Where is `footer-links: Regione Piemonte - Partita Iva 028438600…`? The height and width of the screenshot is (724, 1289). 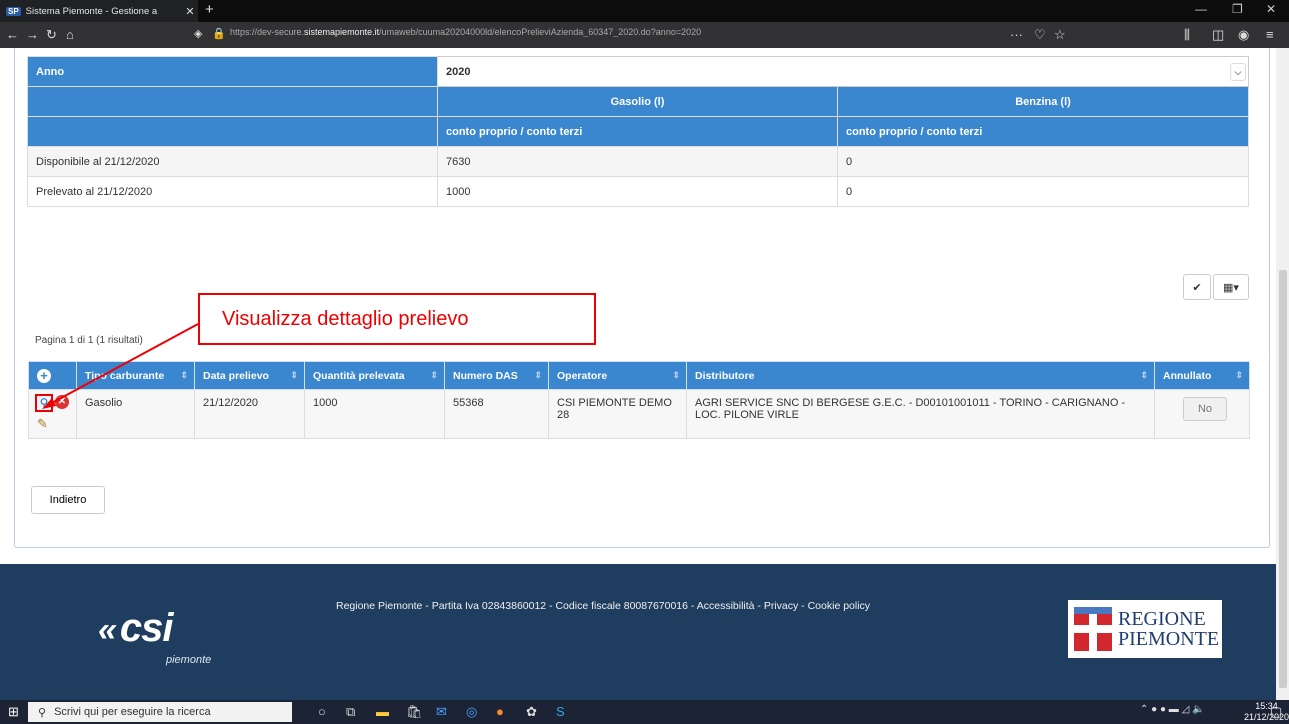
footer-links: Regione Piemonte - Partita Iva 028438600… is located at coordinates (603, 606).